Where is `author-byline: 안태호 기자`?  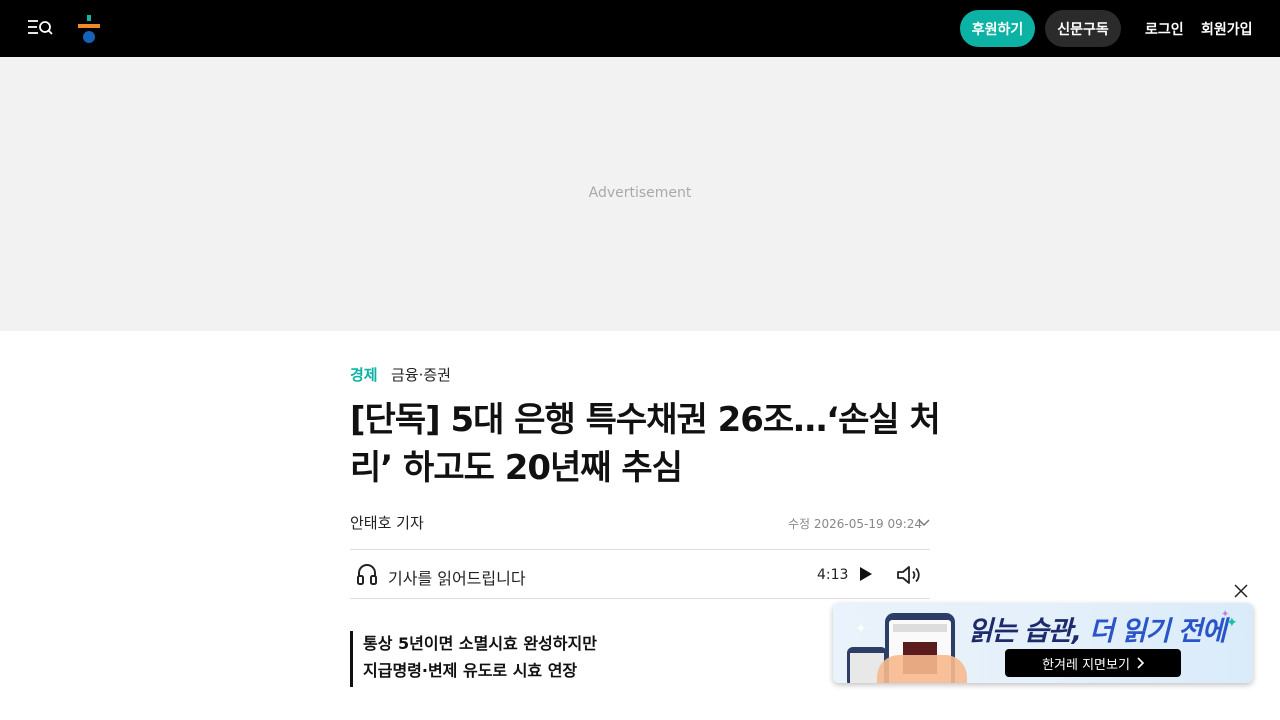
author-byline: 안태호 기자 is located at coordinates (387, 522).